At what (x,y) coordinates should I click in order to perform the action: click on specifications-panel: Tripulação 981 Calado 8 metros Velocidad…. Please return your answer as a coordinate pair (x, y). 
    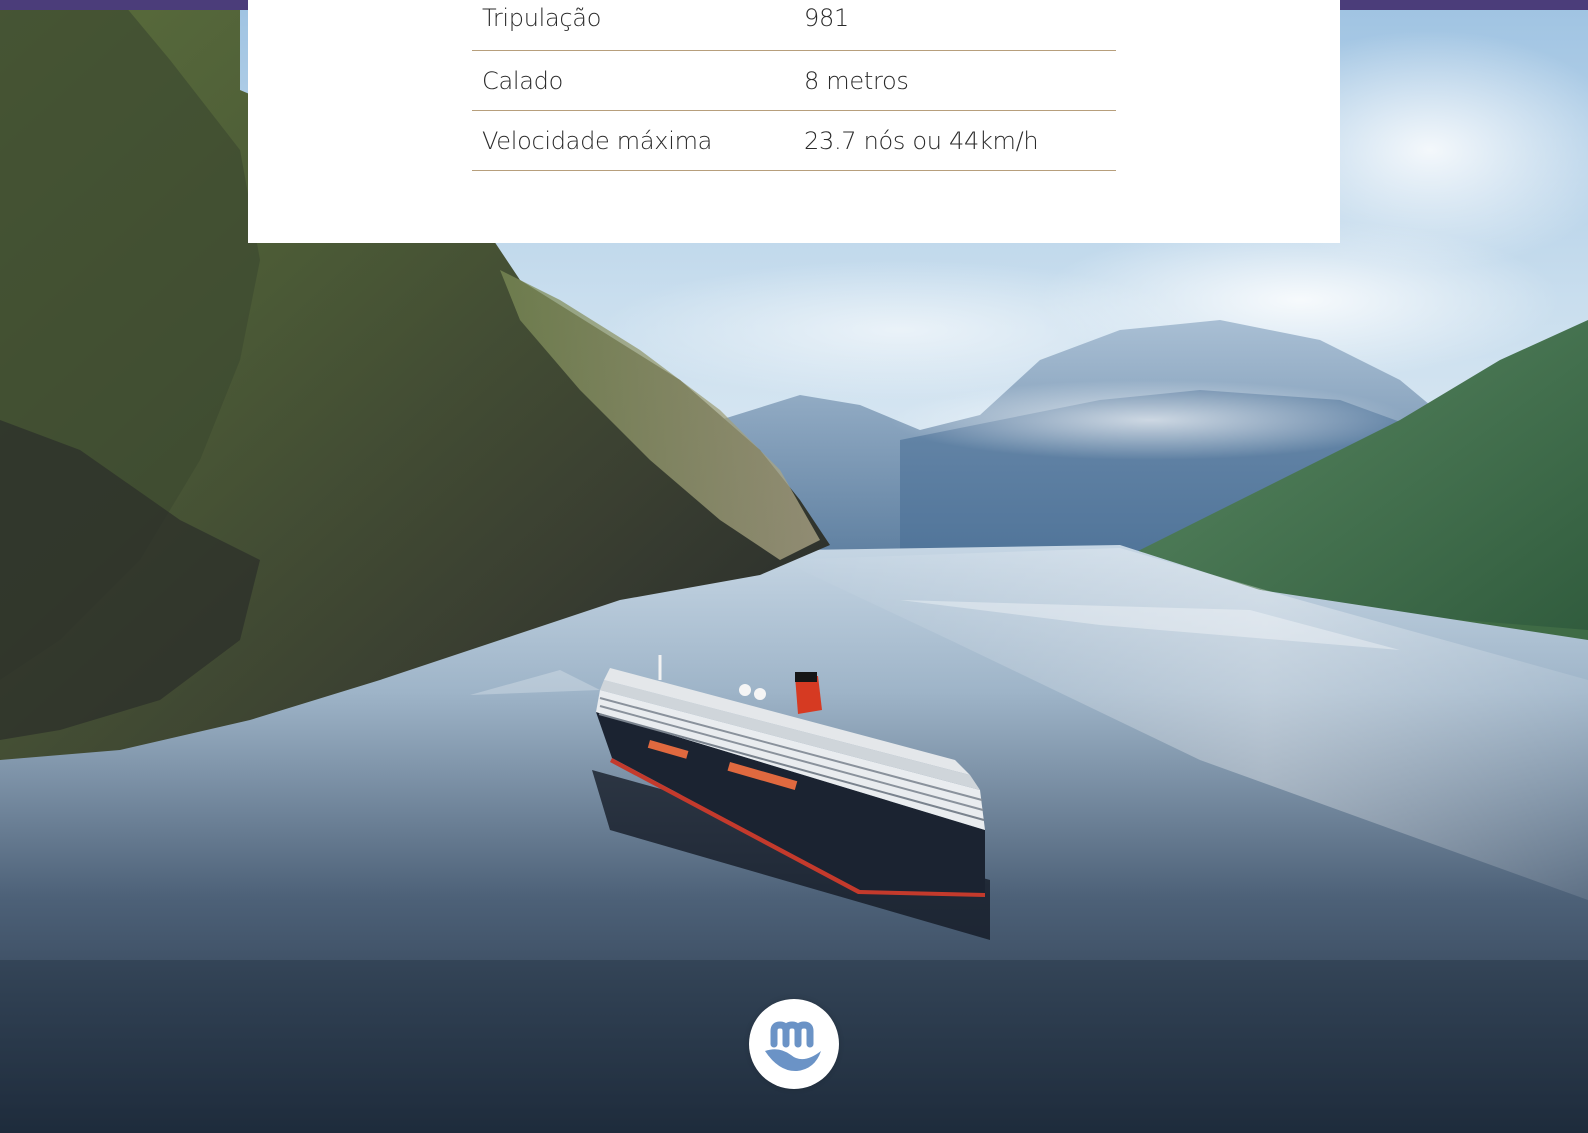
    Looking at the image, I should click on (794, 121).